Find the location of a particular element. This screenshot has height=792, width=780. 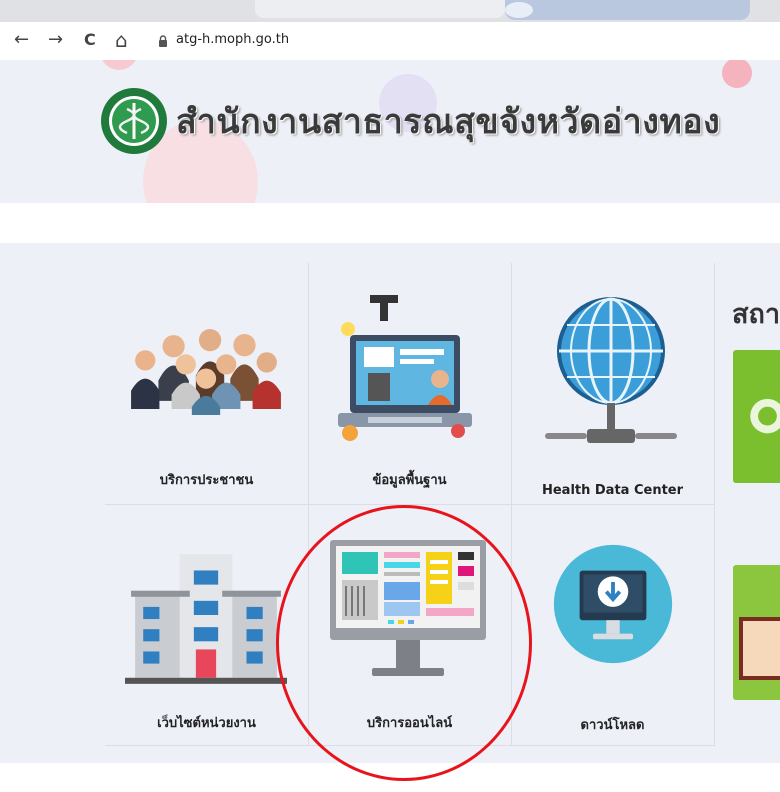

browser-tab-strip is located at coordinates (390, 11).